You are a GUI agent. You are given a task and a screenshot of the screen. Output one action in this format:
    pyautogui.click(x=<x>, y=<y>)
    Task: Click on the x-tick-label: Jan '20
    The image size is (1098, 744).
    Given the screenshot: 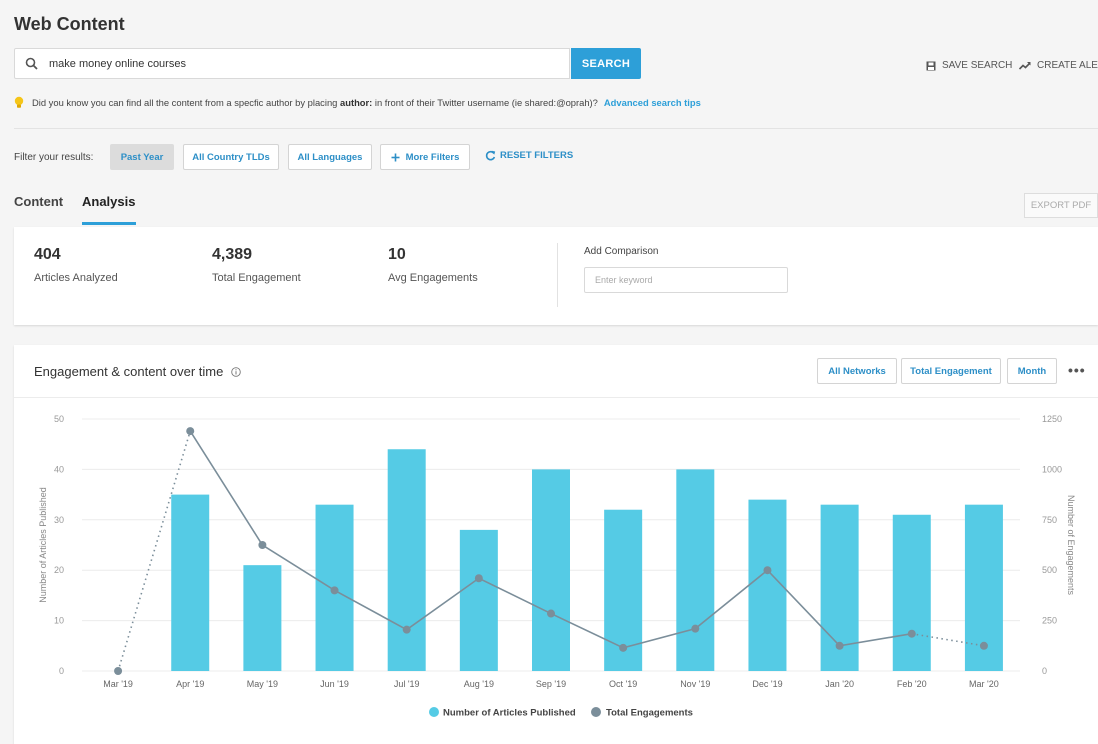 What is the action you would take?
    pyautogui.click(x=839, y=684)
    